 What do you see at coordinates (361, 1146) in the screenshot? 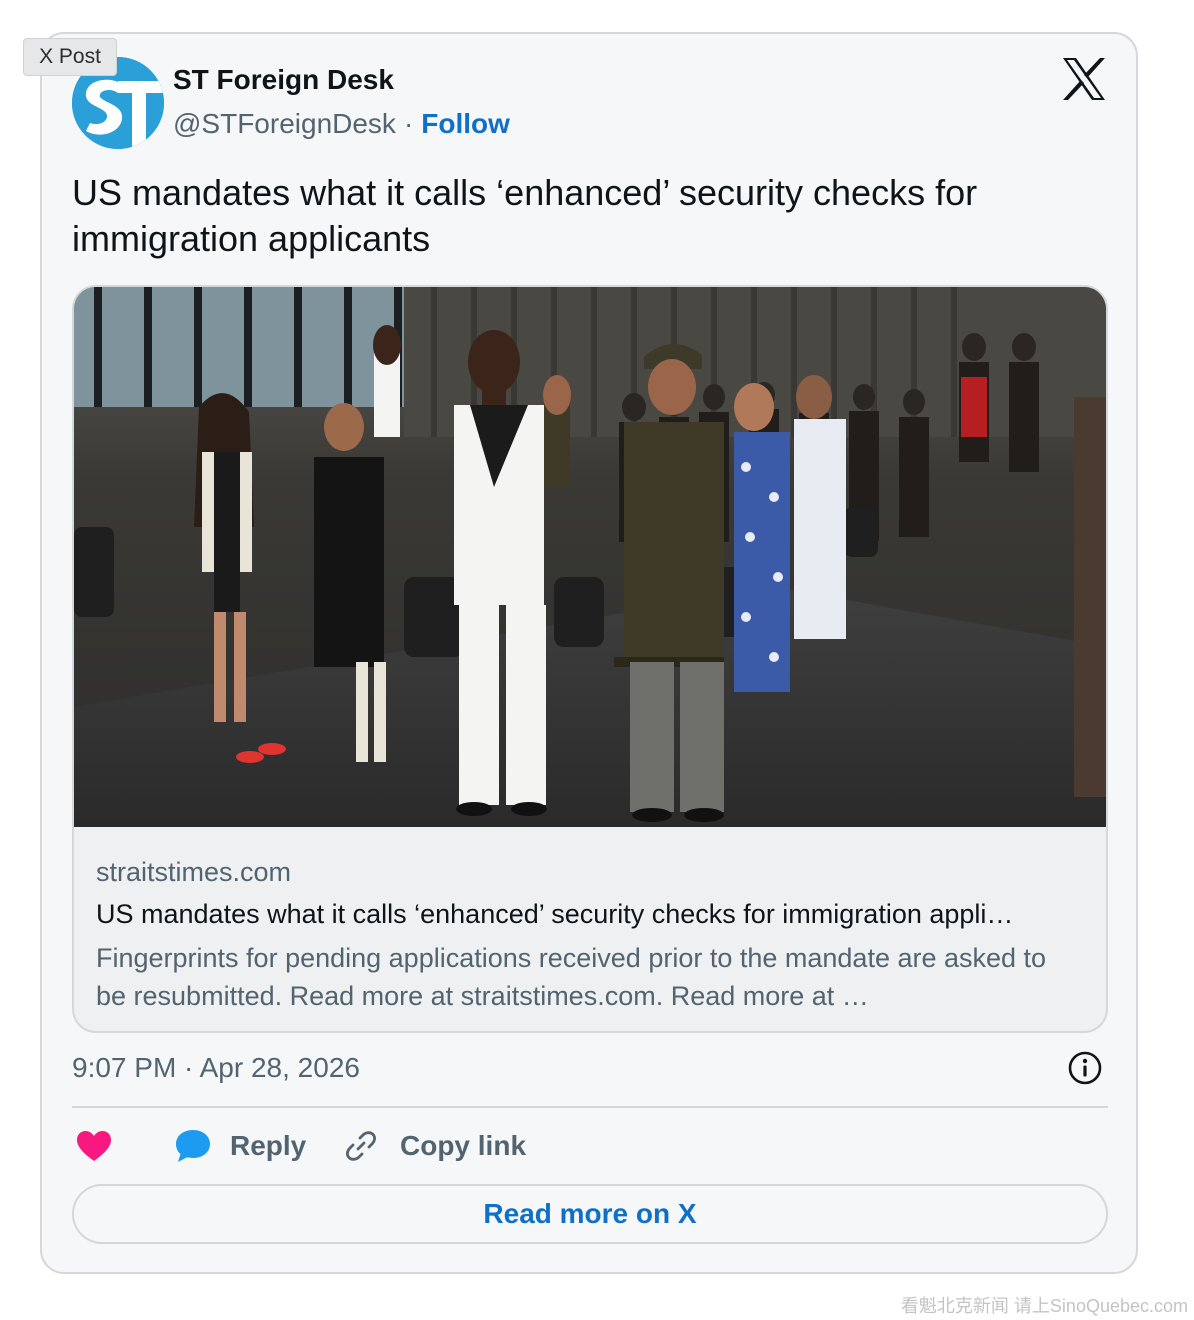
I see `link-icon` at bounding box center [361, 1146].